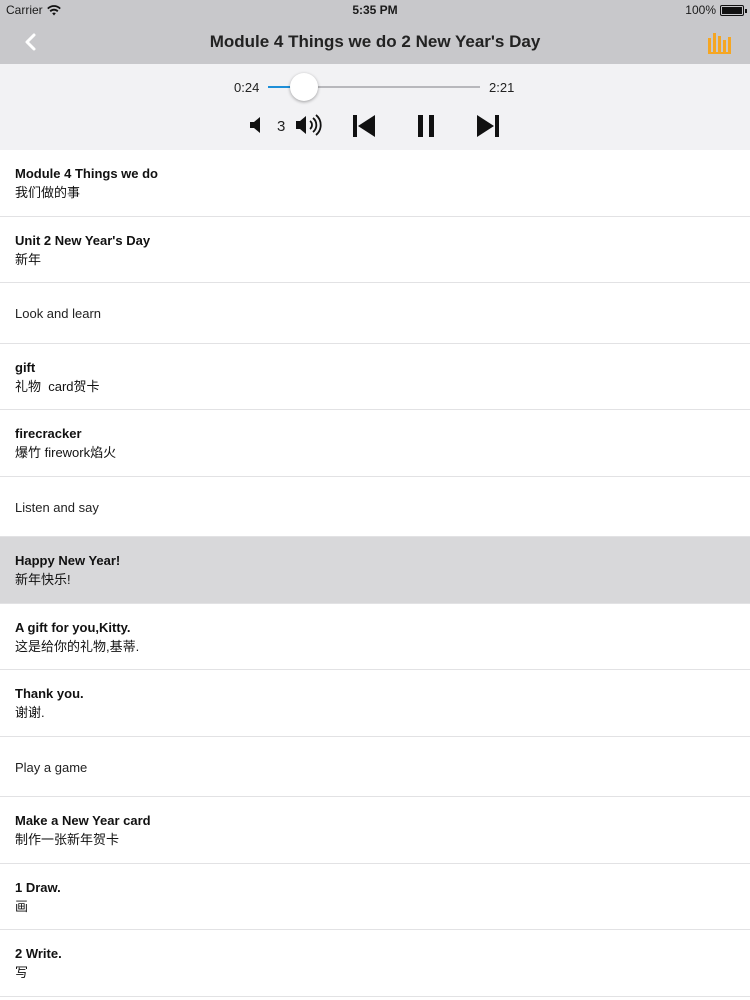 The width and height of the screenshot is (750, 1000). Describe the element at coordinates (22, 906) in the screenshot. I see `list-item-chinese: 画` at that location.